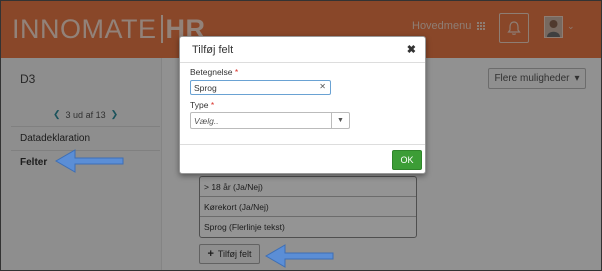  Describe the element at coordinates (260, 87) in the screenshot. I see `name-input: Sprog ✕` at that location.